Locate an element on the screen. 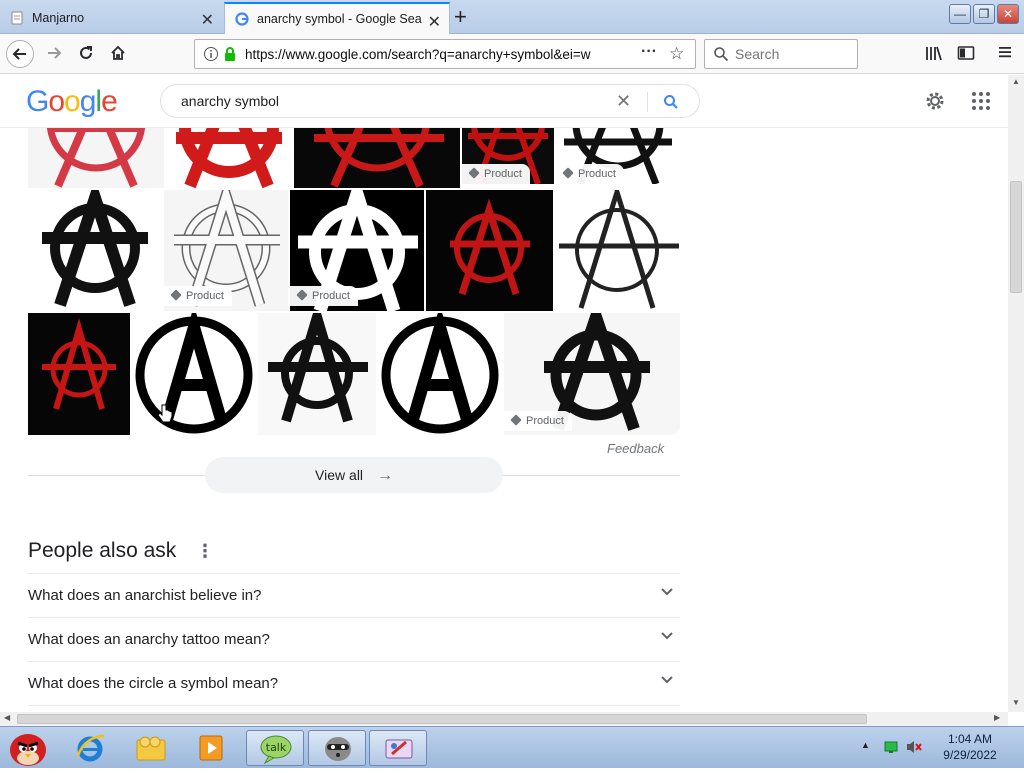 The height and width of the screenshot is (773, 1024). google-header: Google anarchy symbol ✕ is located at coordinates (504, 101).